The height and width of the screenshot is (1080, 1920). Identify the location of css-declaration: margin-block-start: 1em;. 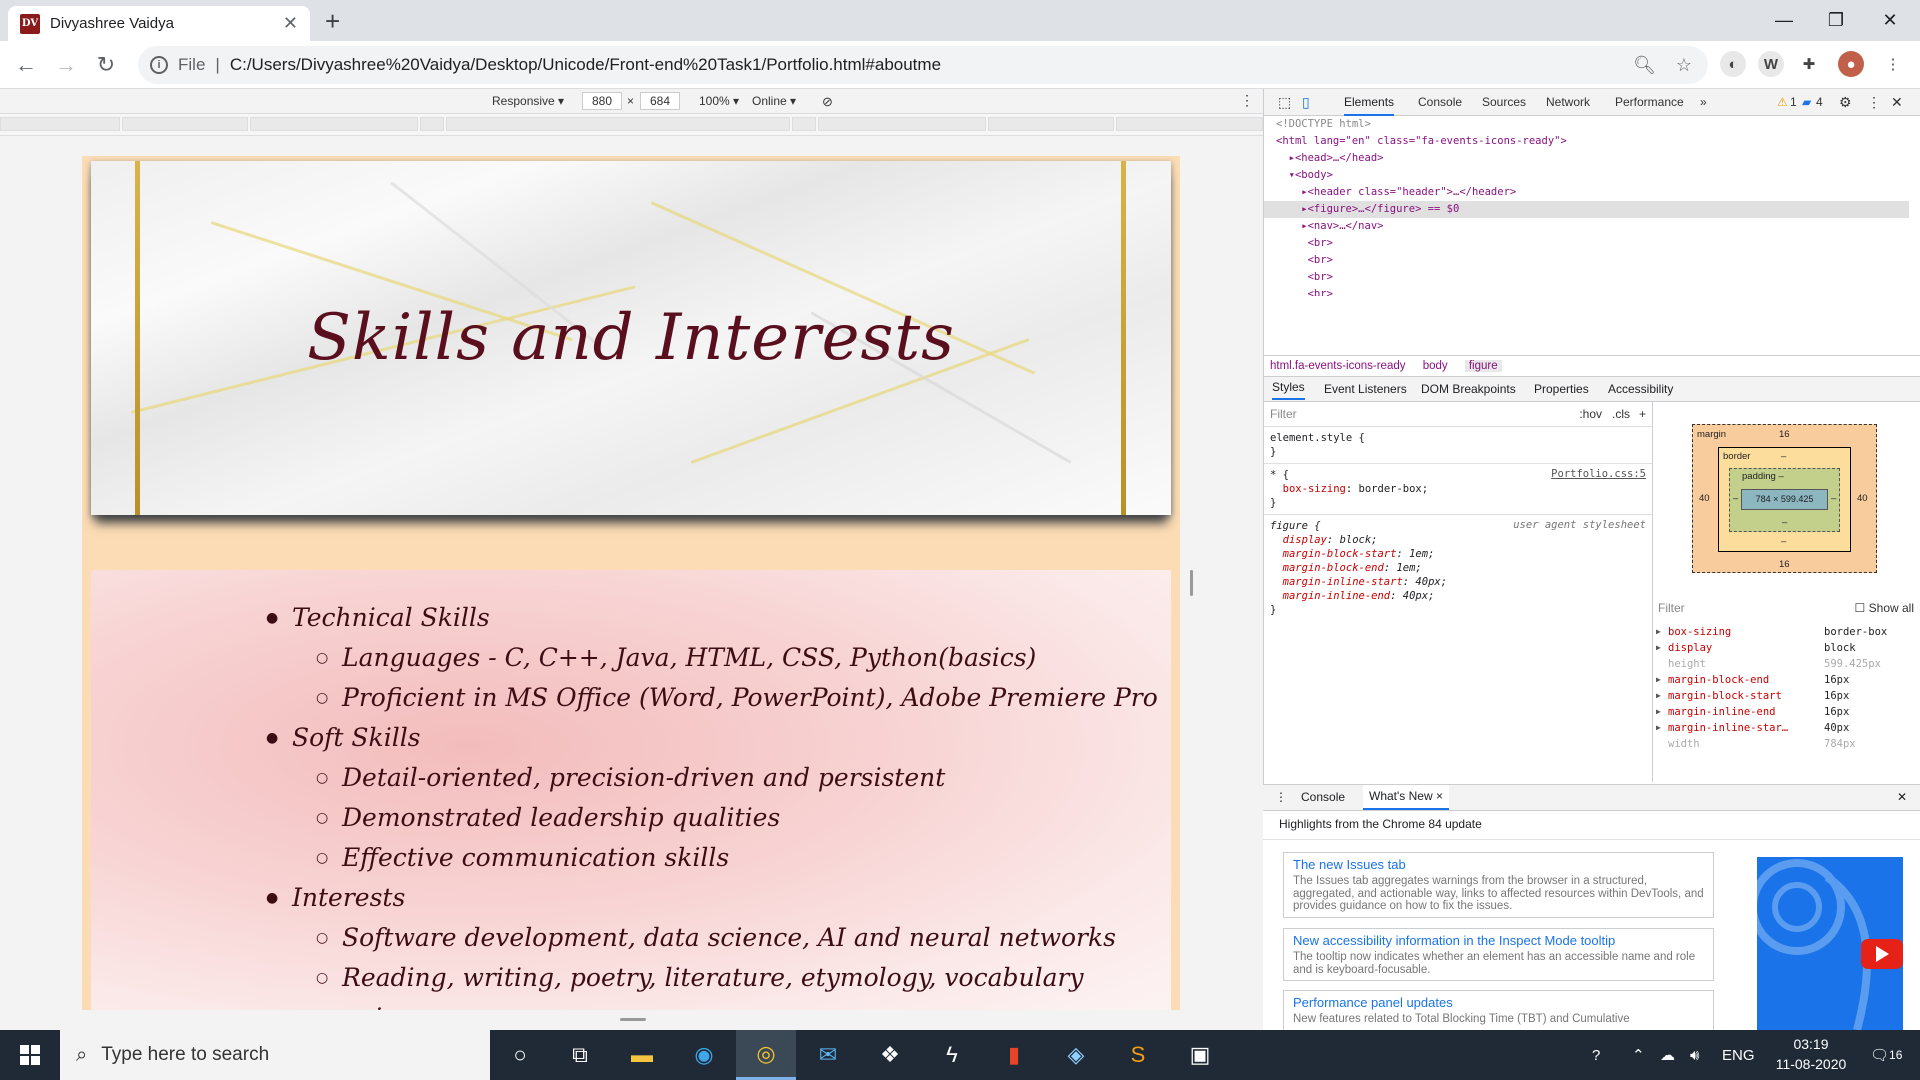
(1458, 554).